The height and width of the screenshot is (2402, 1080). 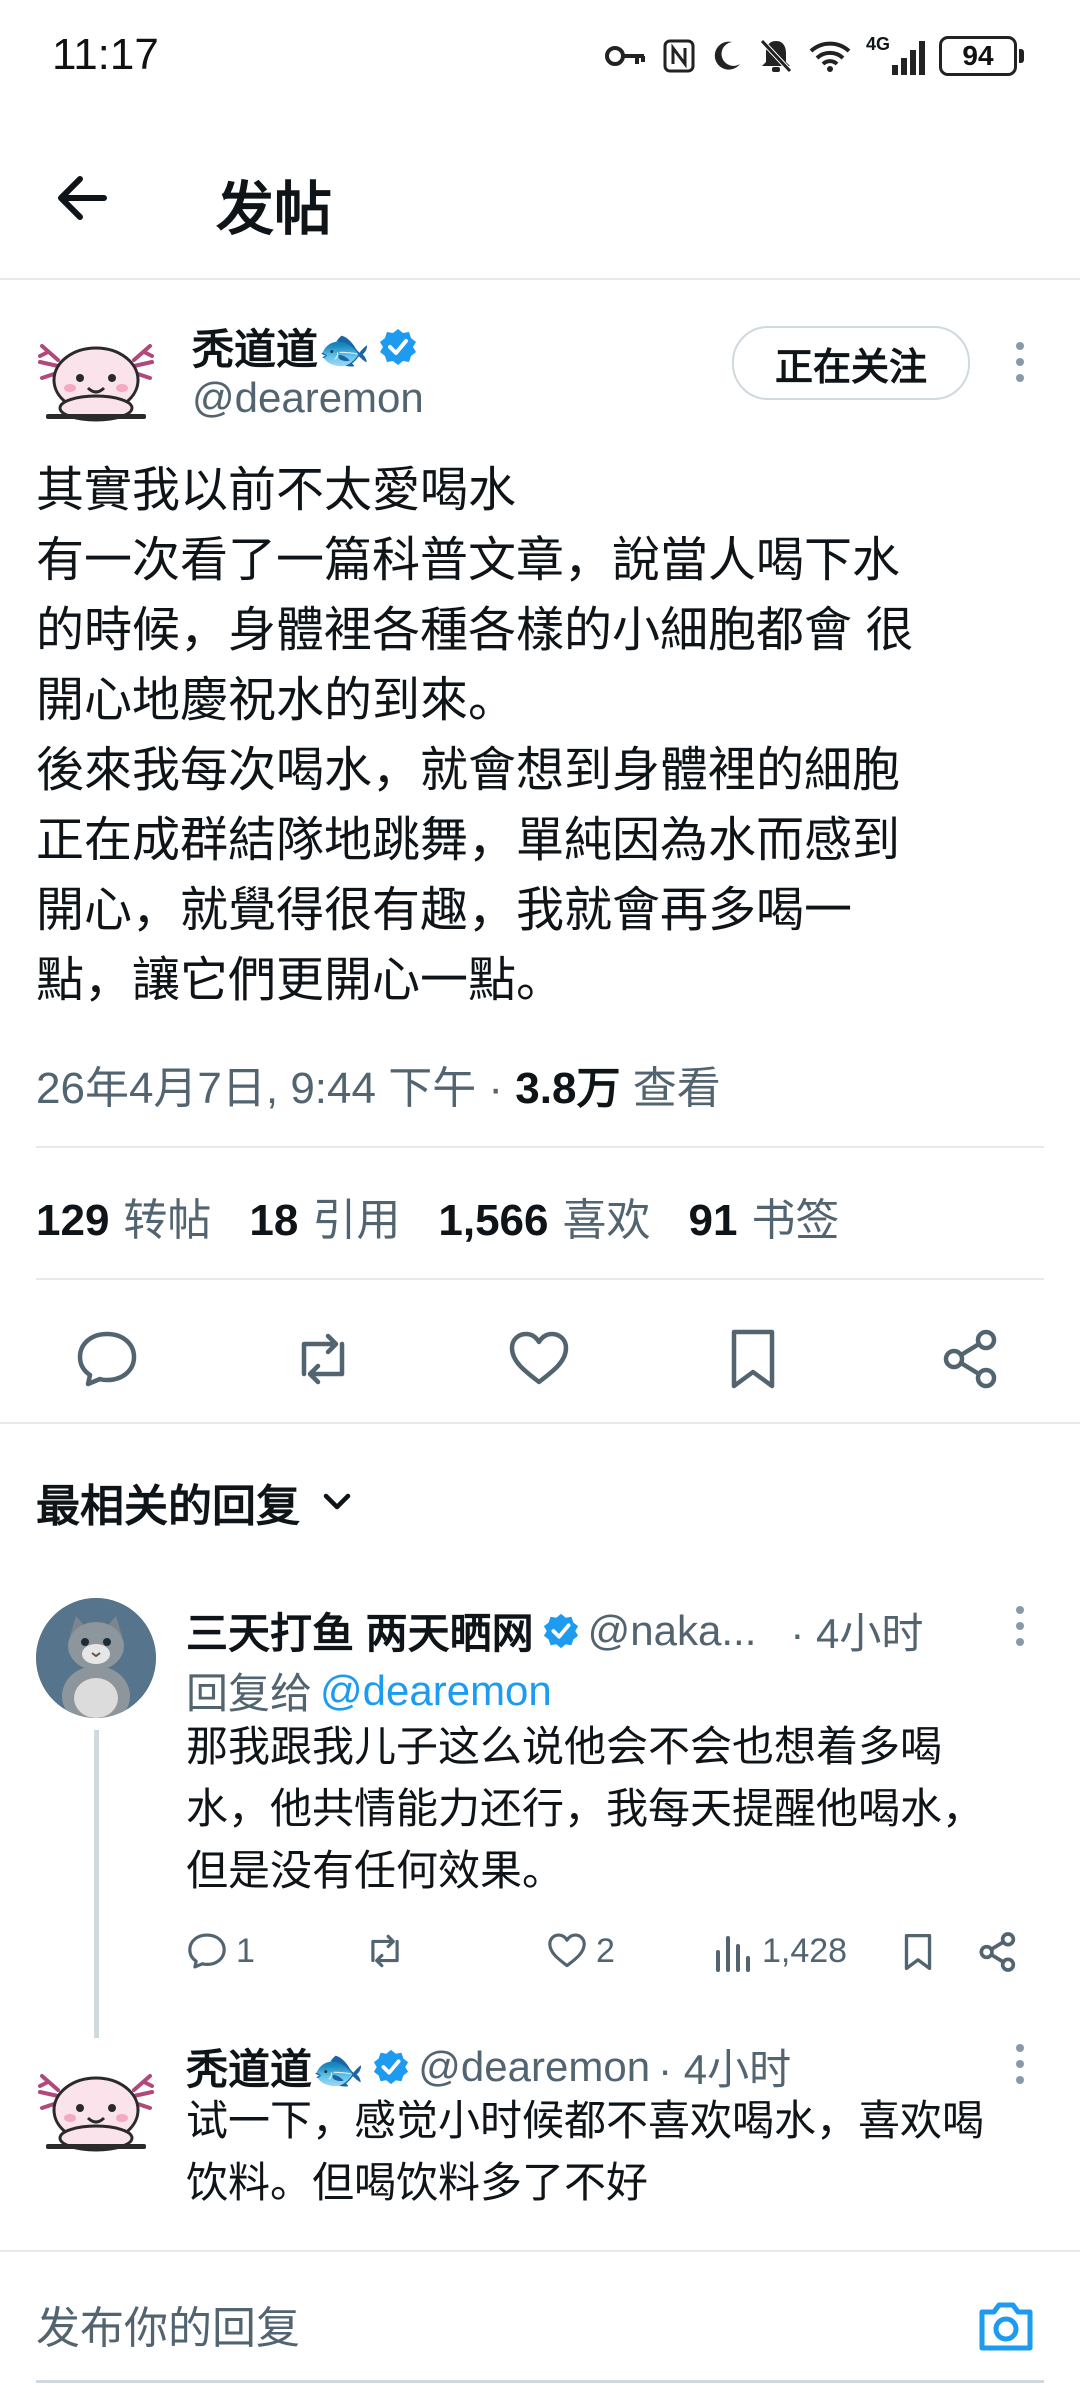 What do you see at coordinates (830, 56) in the screenshot?
I see `wifi-icon` at bounding box center [830, 56].